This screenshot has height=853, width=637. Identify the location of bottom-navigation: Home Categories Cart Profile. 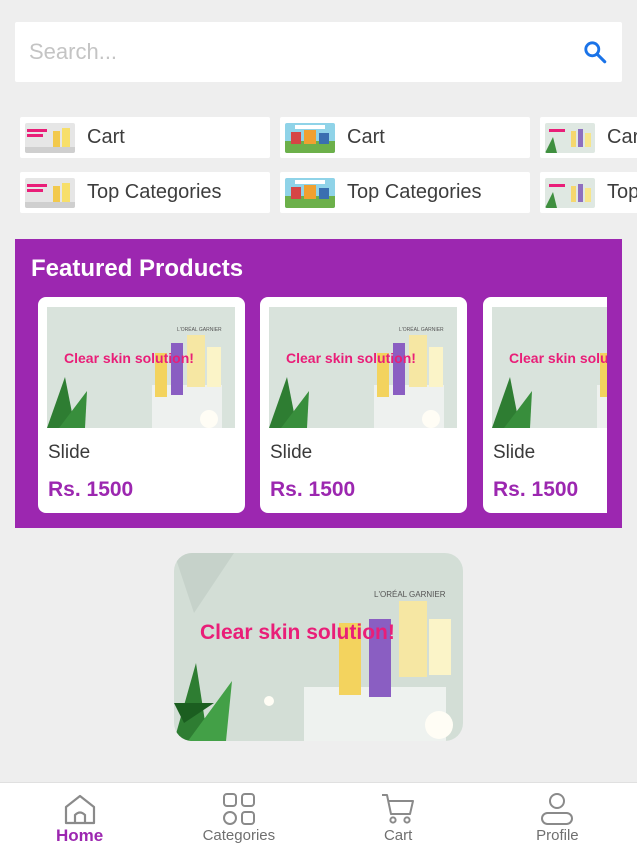
(318, 817).